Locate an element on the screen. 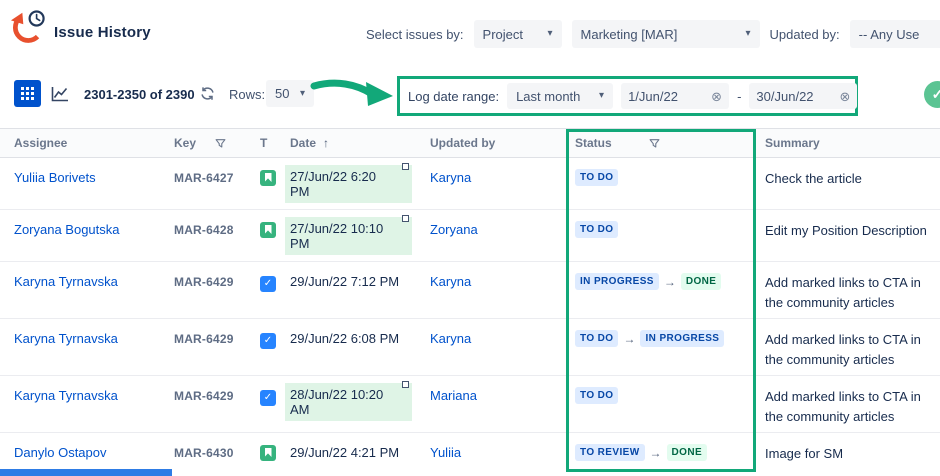  updated-by-link: Zoryana is located at coordinates (454, 229).